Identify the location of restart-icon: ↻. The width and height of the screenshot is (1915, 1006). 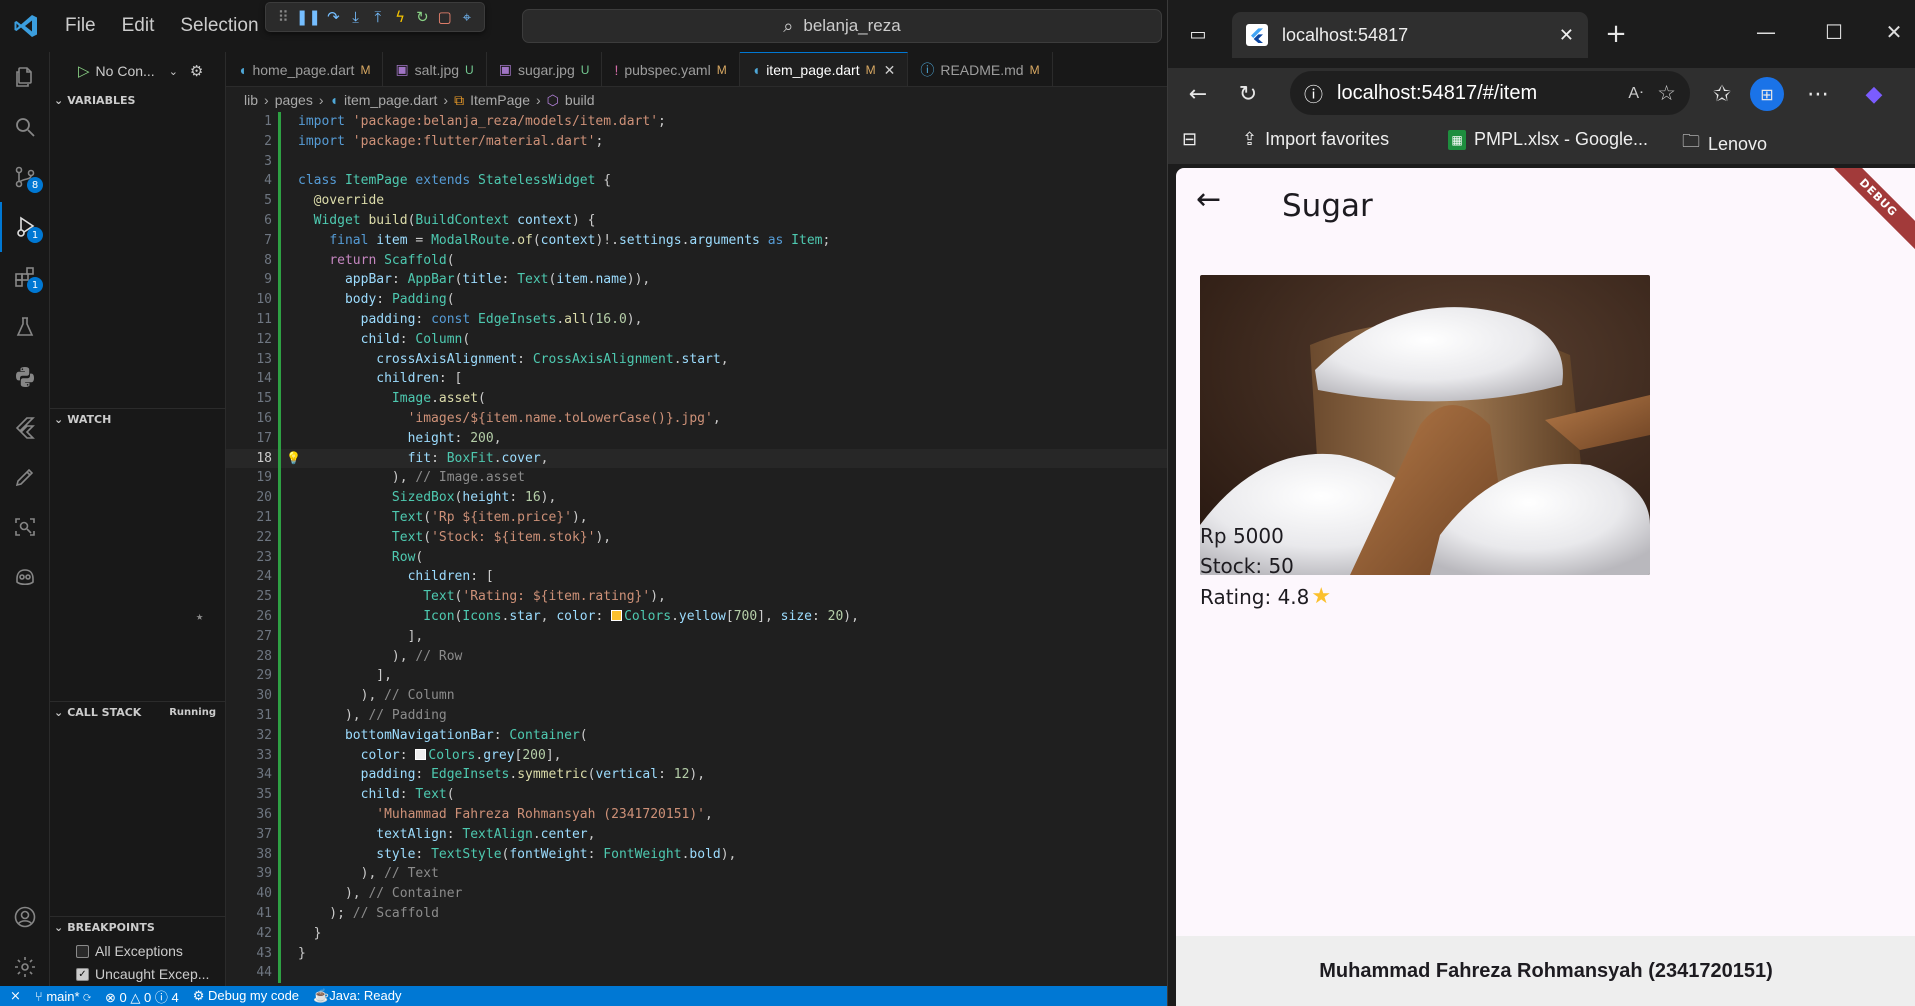
(422, 17).